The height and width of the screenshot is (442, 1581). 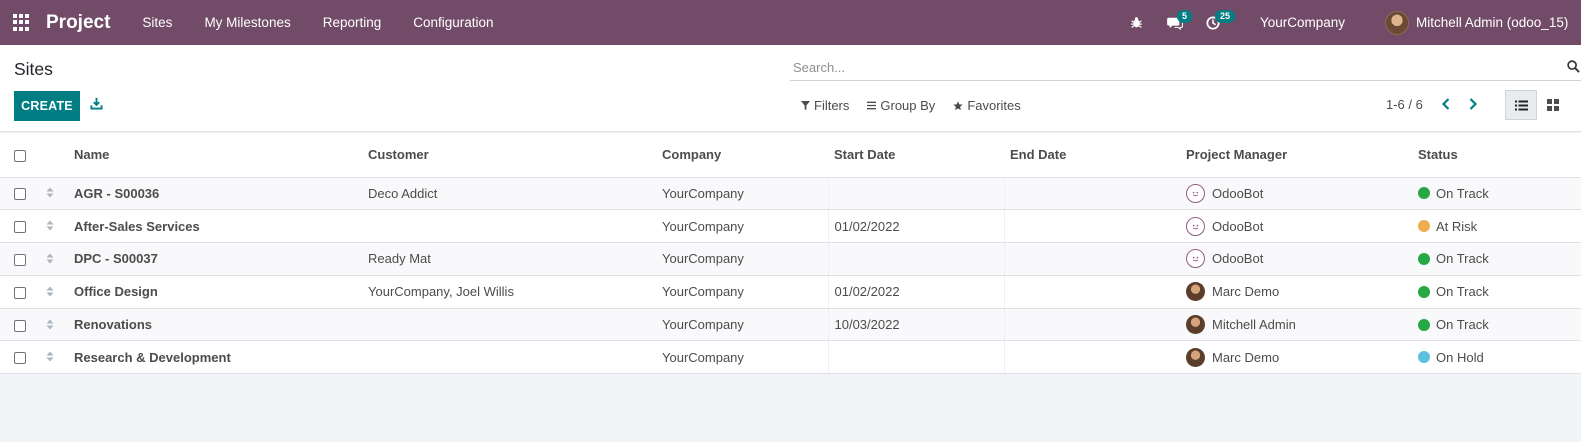 I want to click on company-switcher: YourCompany, so click(x=1302, y=22).